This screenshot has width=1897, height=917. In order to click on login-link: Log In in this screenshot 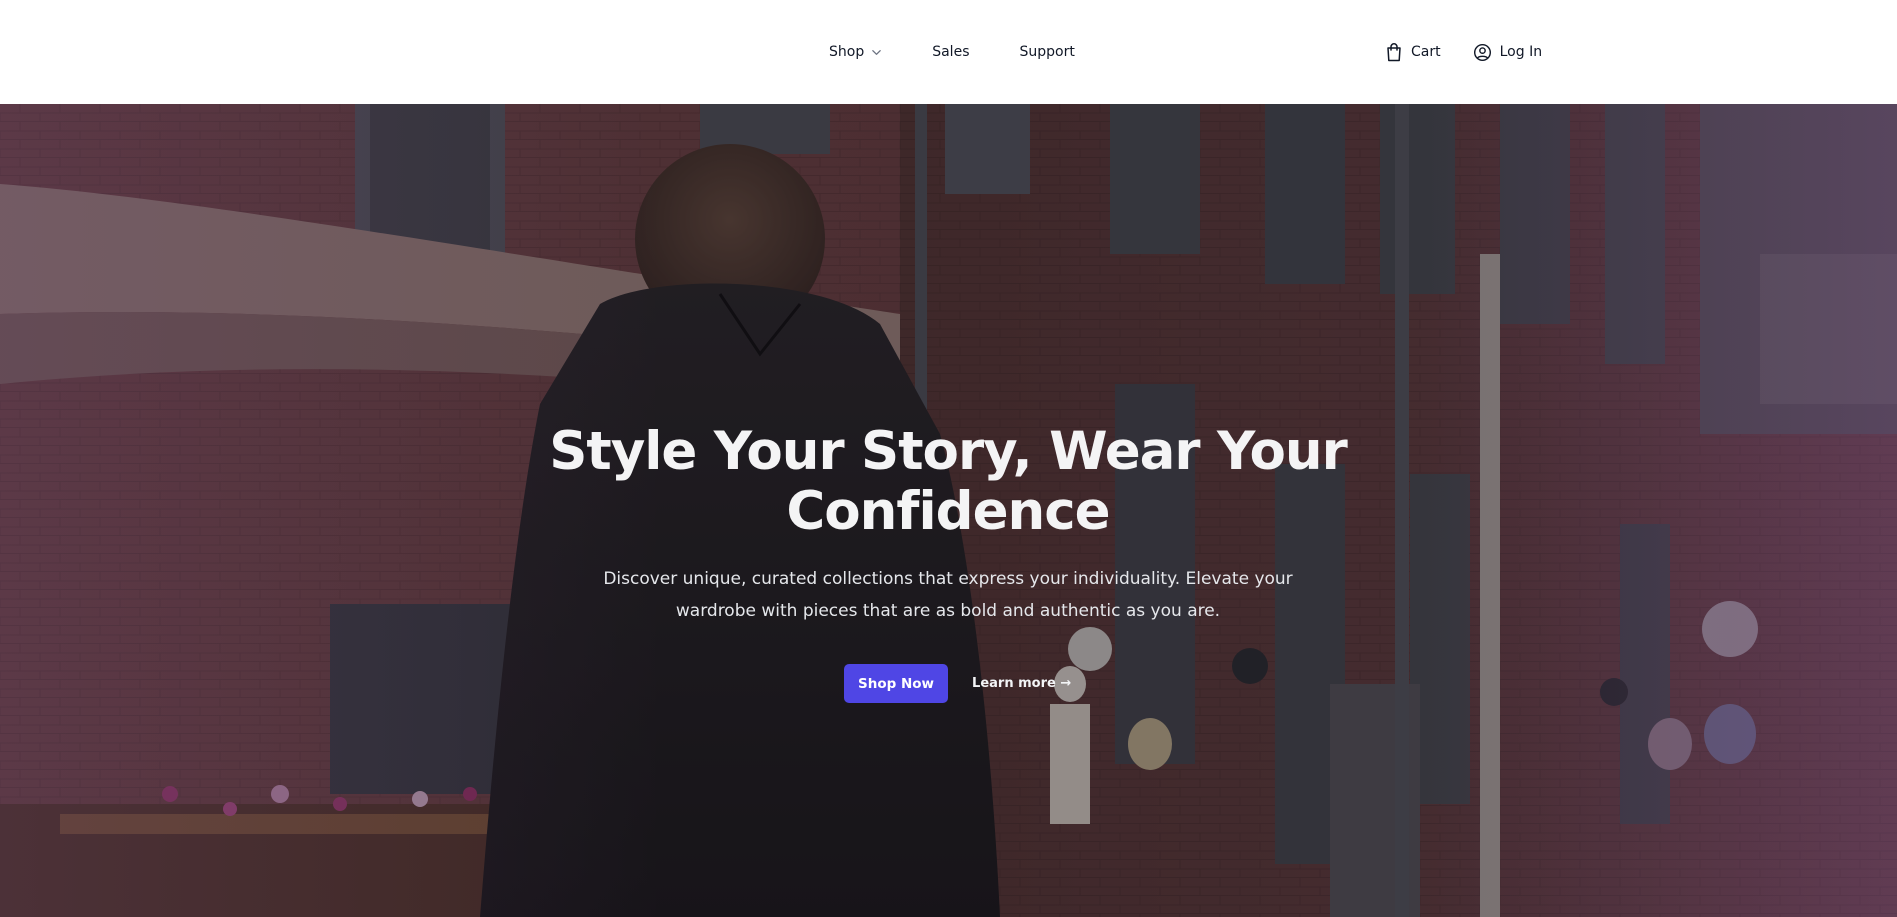, I will do `click(1507, 52)`.